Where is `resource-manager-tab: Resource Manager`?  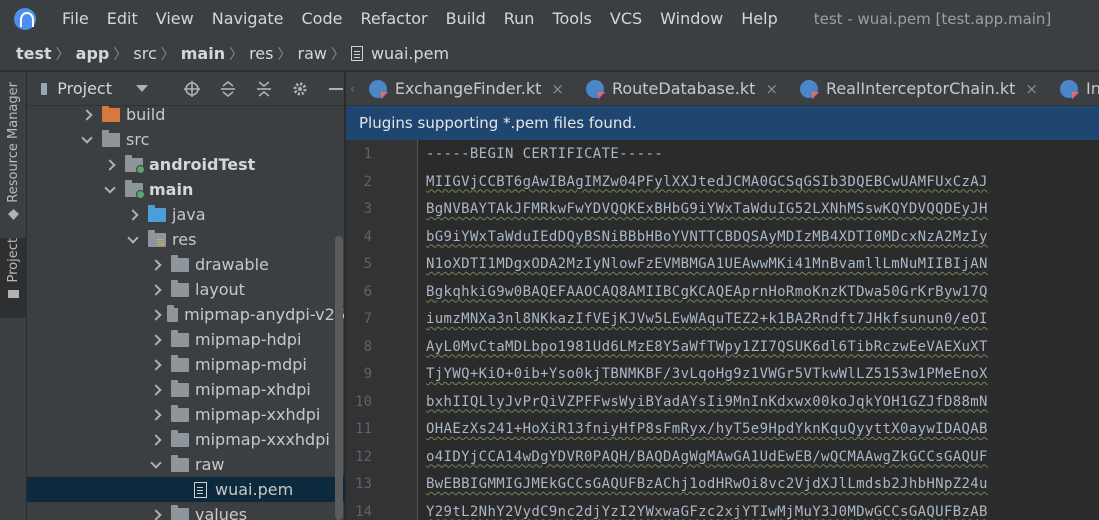
resource-manager-tab: Resource Manager is located at coordinates (13, 157).